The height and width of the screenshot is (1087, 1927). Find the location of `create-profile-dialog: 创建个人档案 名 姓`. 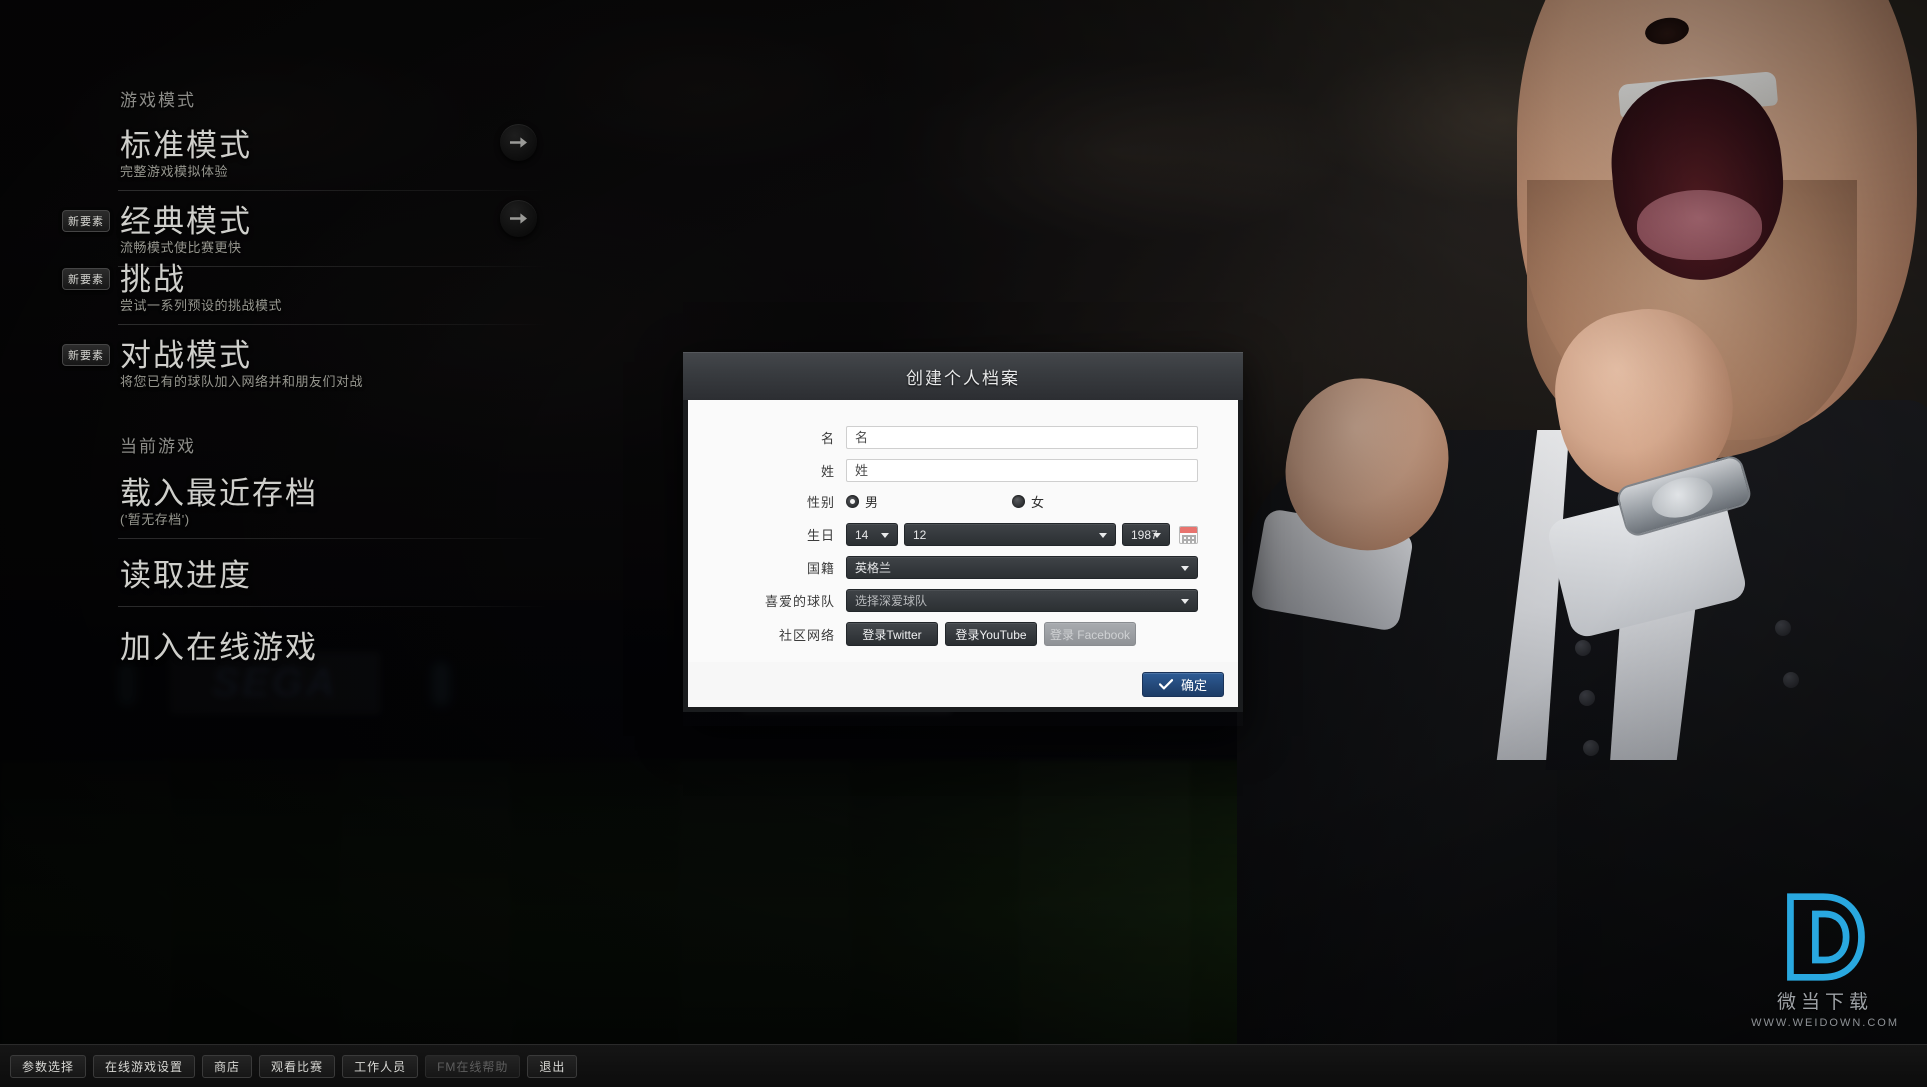

create-profile-dialog: 创建个人档案 名 姓 is located at coordinates (963, 532).